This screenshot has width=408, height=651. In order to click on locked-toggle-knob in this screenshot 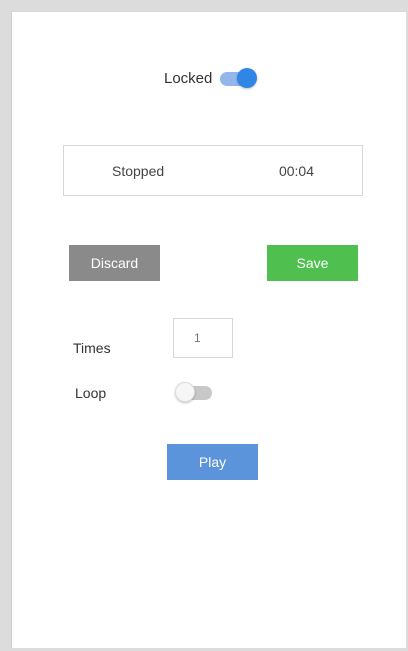, I will do `click(247, 77)`.